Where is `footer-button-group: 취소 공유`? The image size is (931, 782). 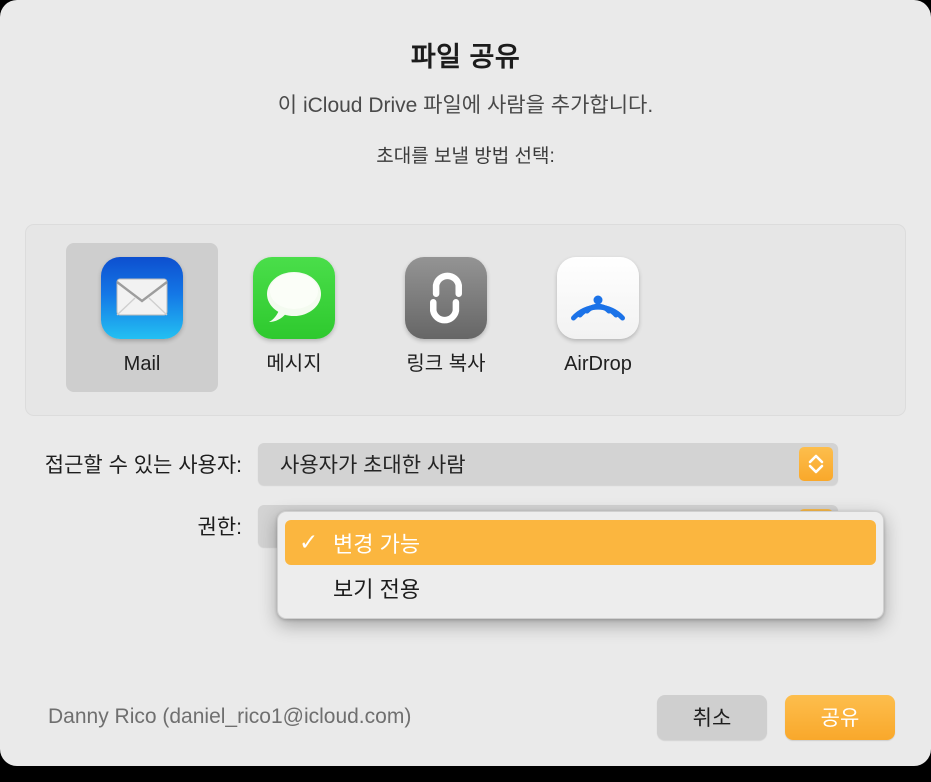
footer-button-group: 취소 공유 is located at coordinates (776, 717).